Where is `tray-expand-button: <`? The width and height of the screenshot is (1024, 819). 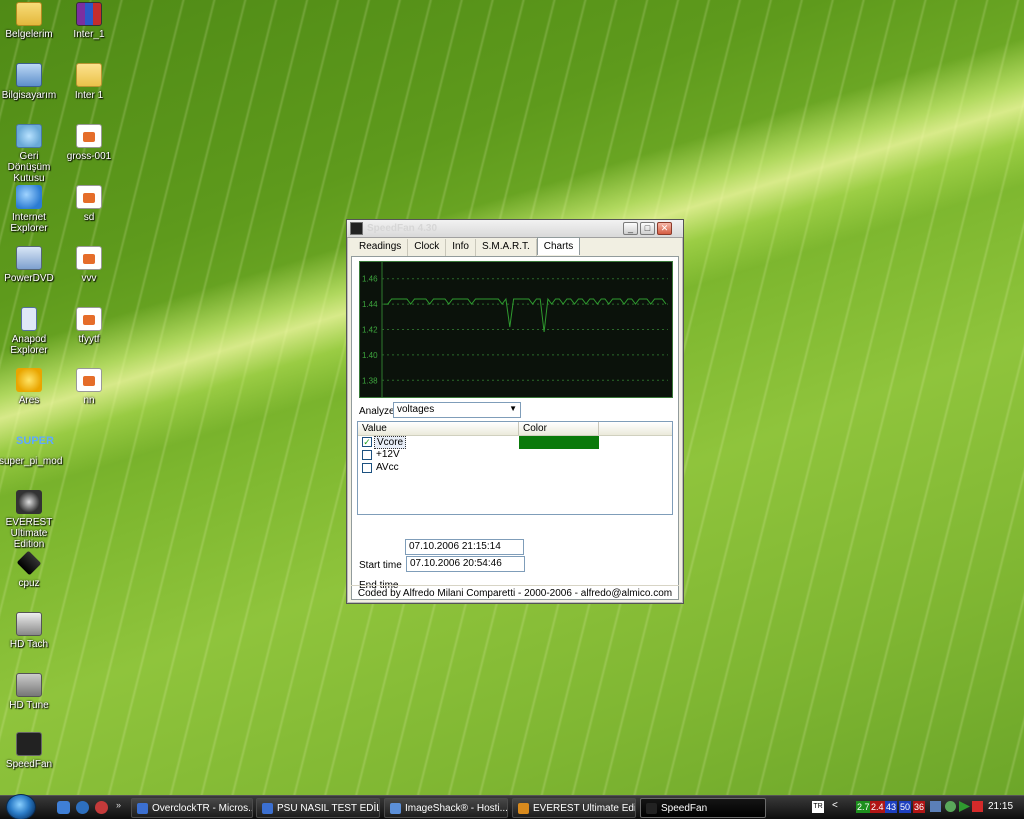 tray-expand-button: < is located at coordinates (835, 805).